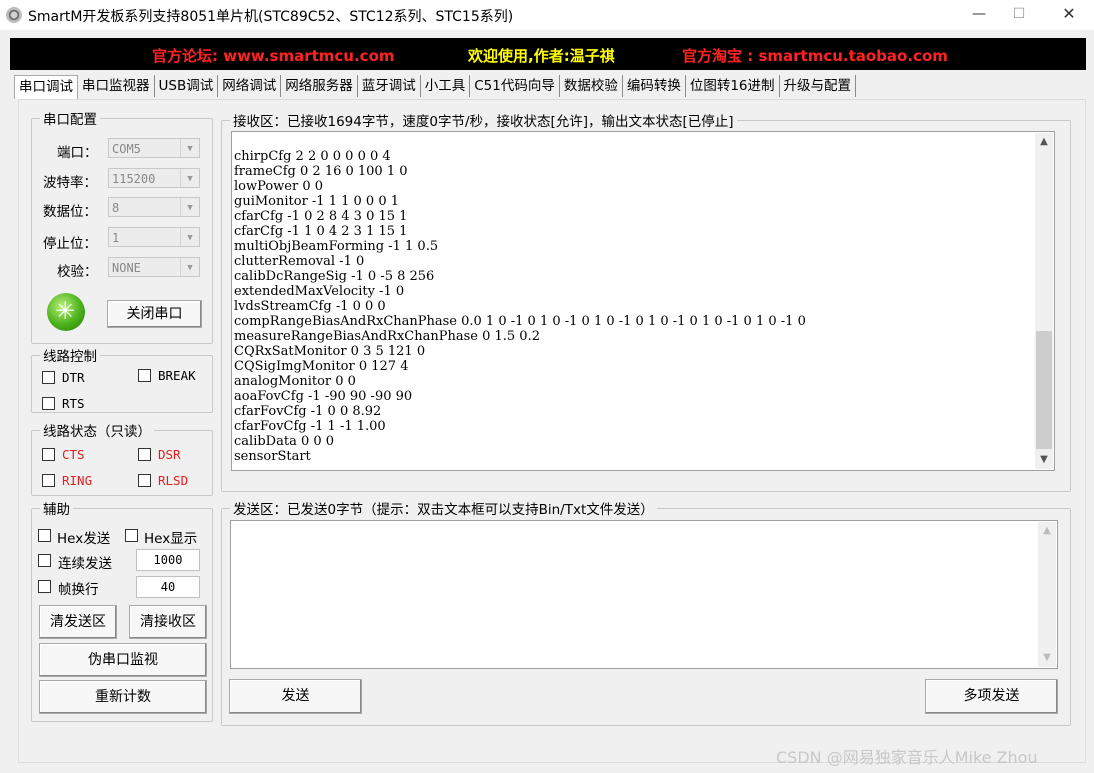 The image size is (1094, 773). What do you see at coordinates (77, 153) in the screenshot?
I see `port-label: 端口：` at bounding box center [77, 153].